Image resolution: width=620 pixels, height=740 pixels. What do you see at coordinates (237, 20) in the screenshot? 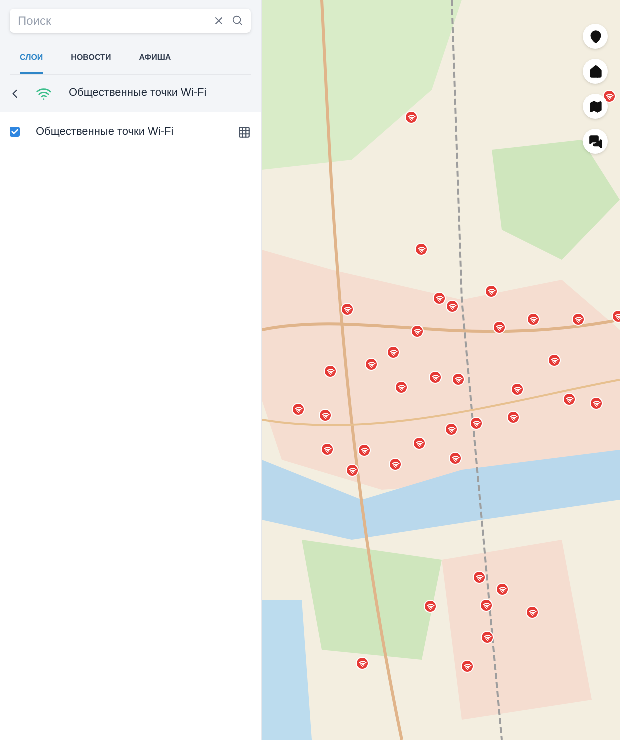
I see `search-icon` at bounding box center [237, 20].